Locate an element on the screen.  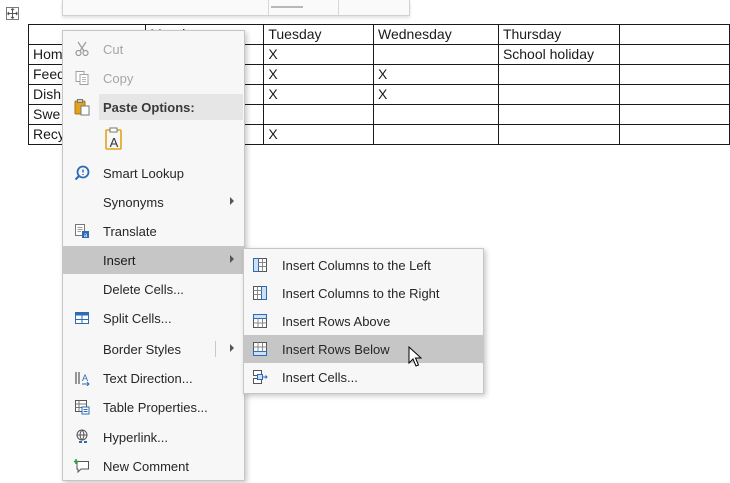
smart-lookup-label: Smart Lookup is located at coordinates (143, 173).